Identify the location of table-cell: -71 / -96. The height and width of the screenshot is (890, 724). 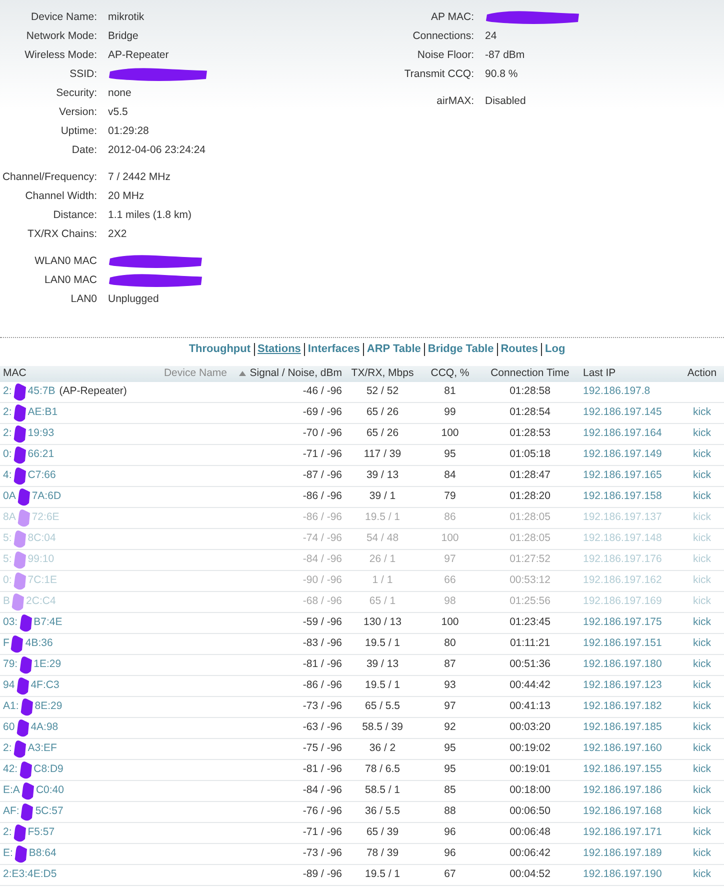
(287, 455).